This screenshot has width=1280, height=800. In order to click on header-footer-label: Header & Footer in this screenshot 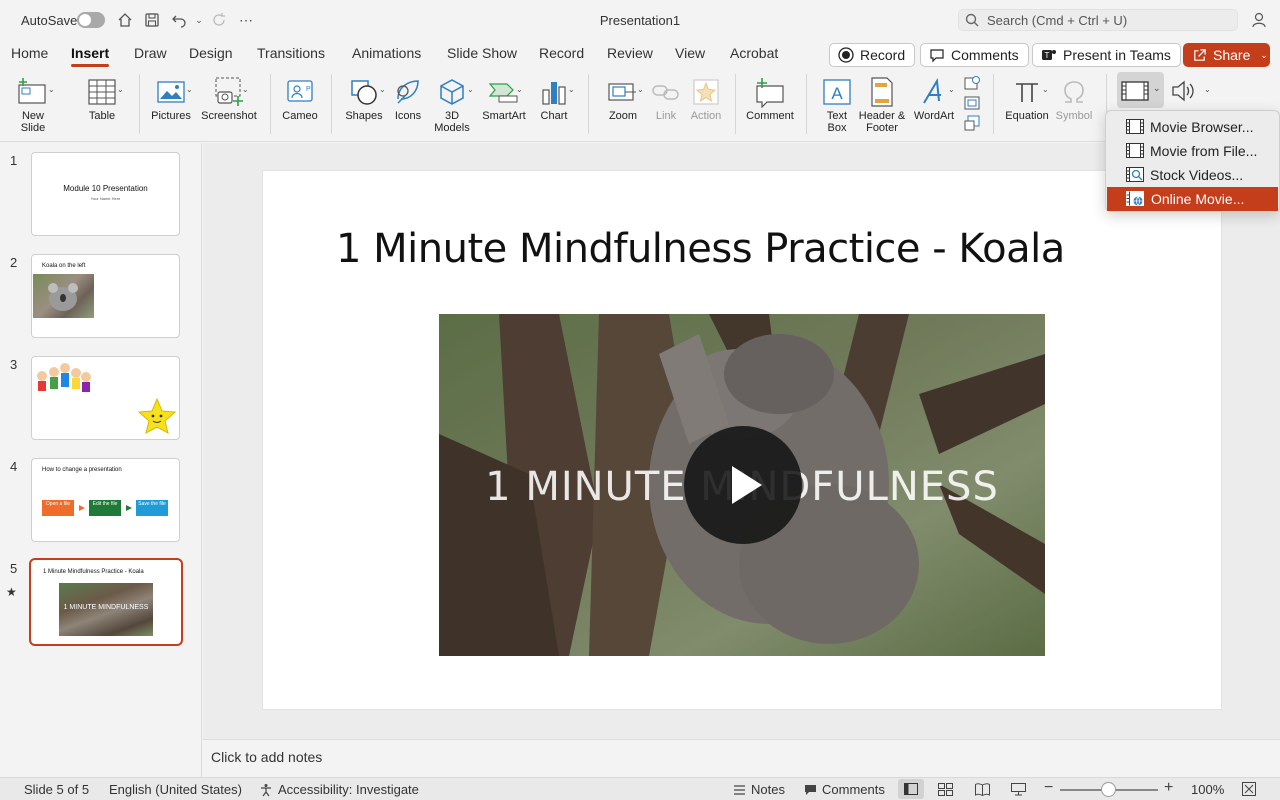, I will do `click(882, 122)`.